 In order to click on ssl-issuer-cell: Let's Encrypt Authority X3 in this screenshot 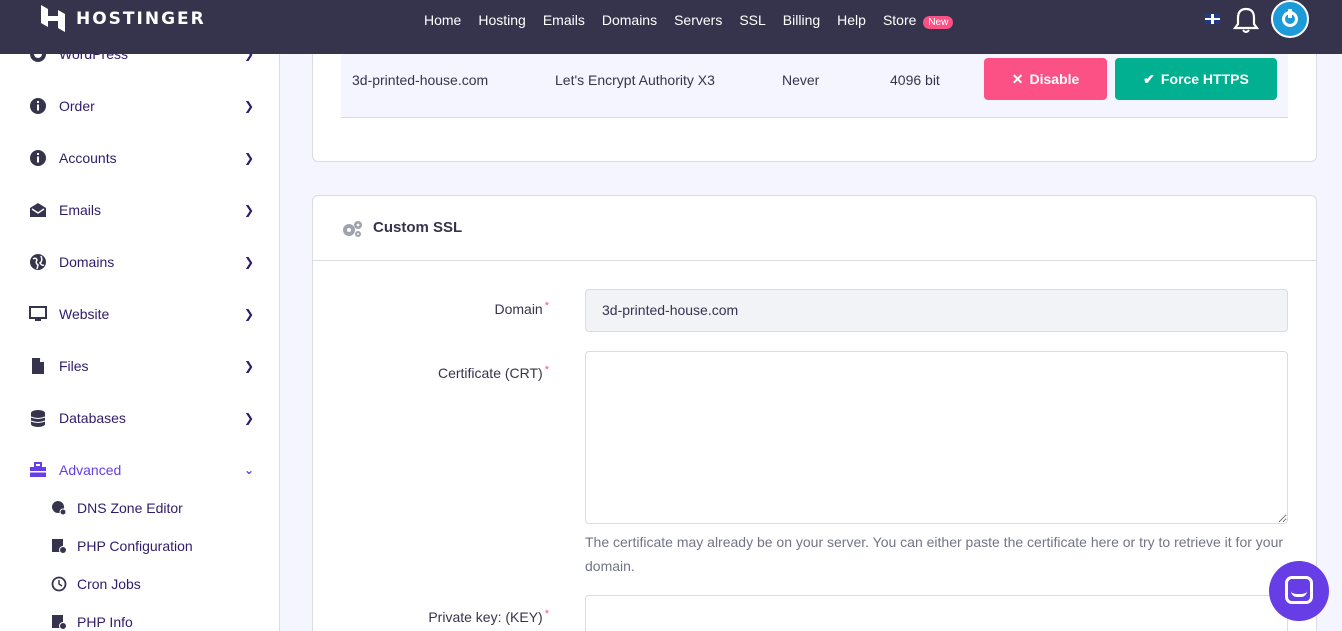, I will do `click(635, 80)`.